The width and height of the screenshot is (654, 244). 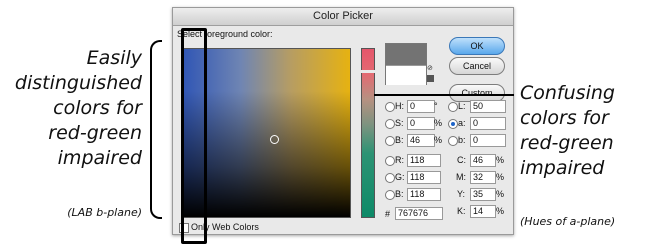 I want to click on s-field: 0, so click(x=421, y=123).